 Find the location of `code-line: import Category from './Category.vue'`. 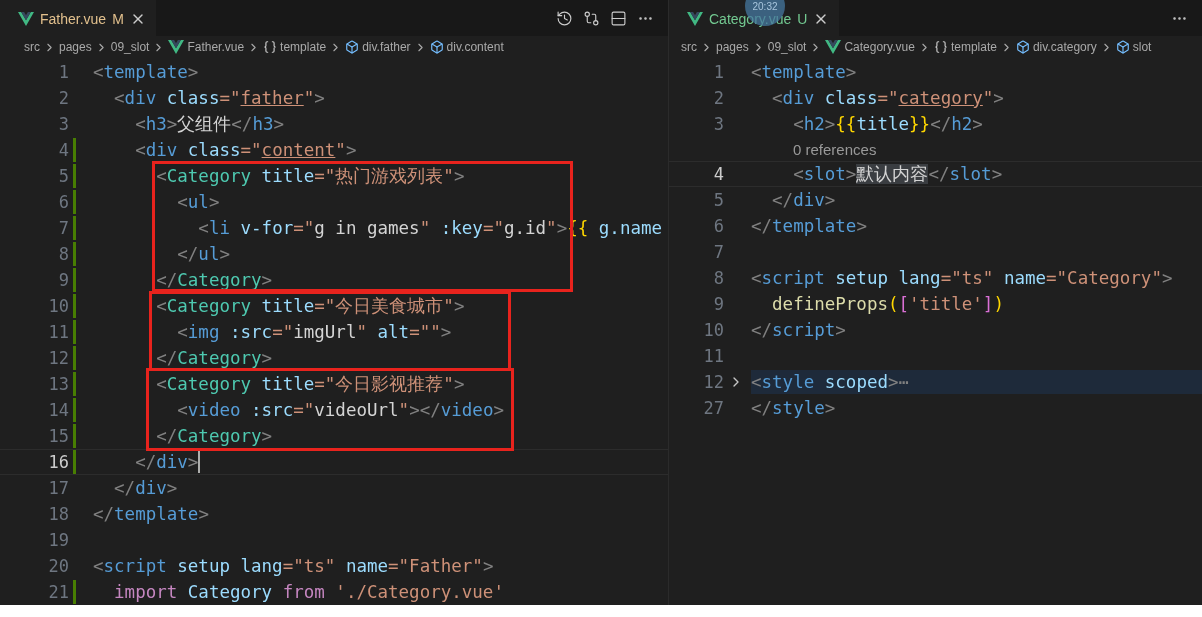

code-line: import Category from './Category.vue' is located at coordinates (308, 592).